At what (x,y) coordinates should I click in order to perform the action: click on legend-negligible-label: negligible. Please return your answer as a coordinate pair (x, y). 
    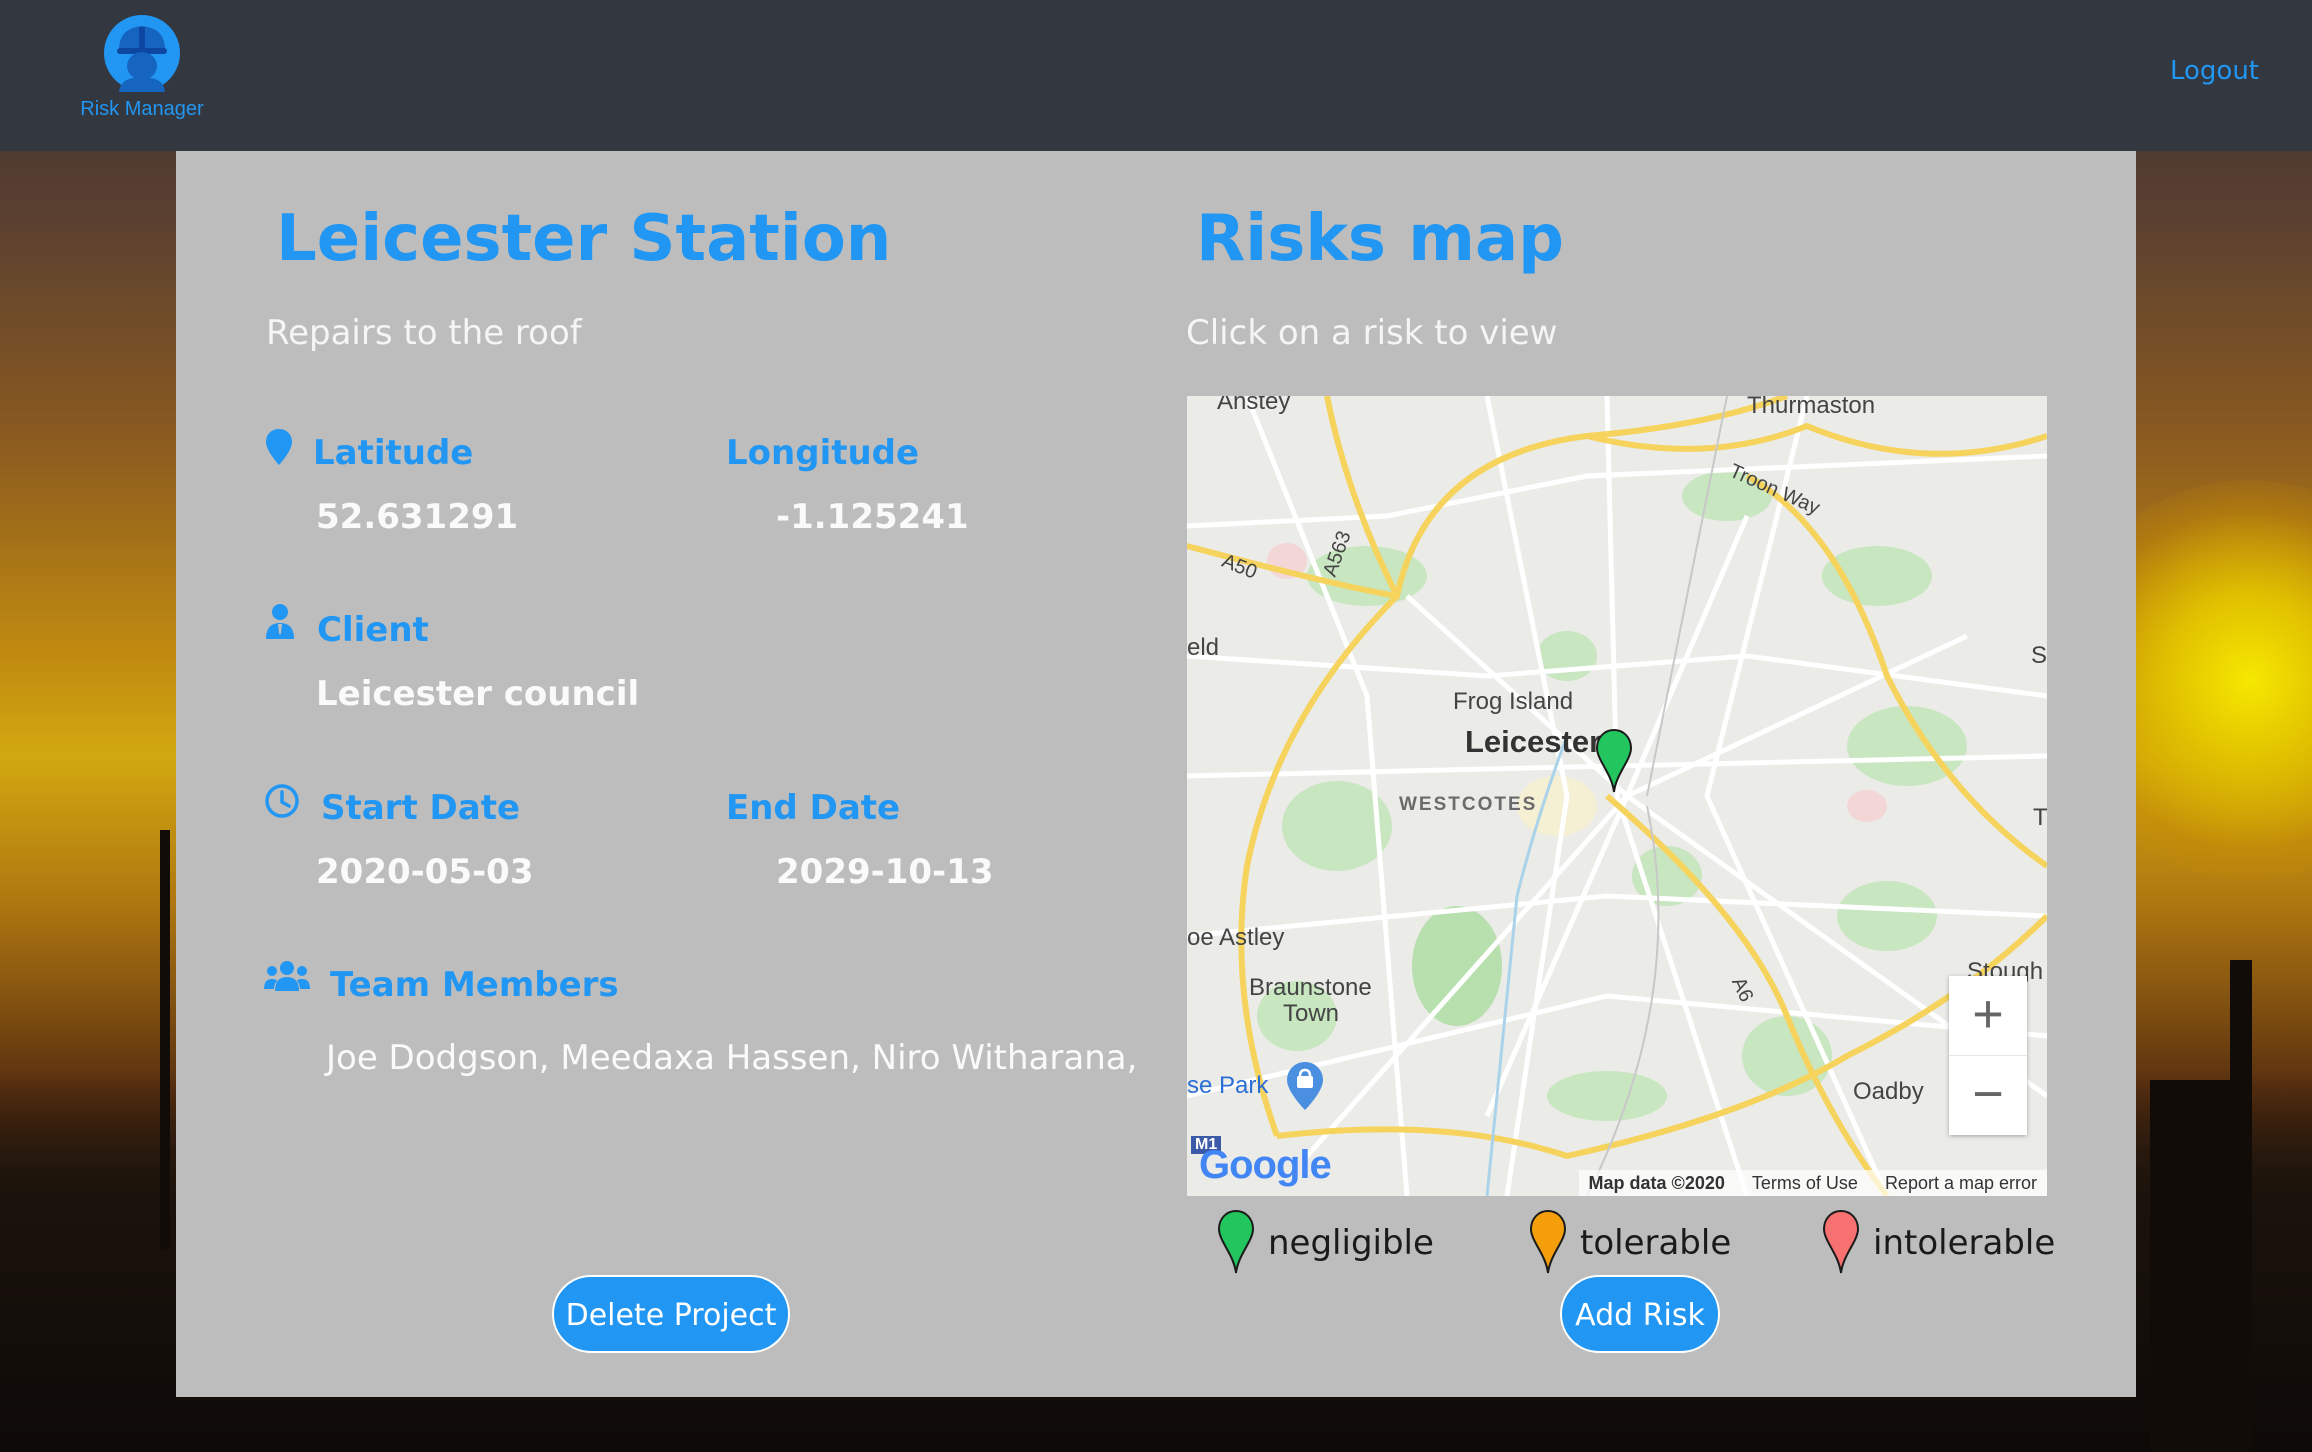
    Looking at the image, I should click on (1351, 1243).